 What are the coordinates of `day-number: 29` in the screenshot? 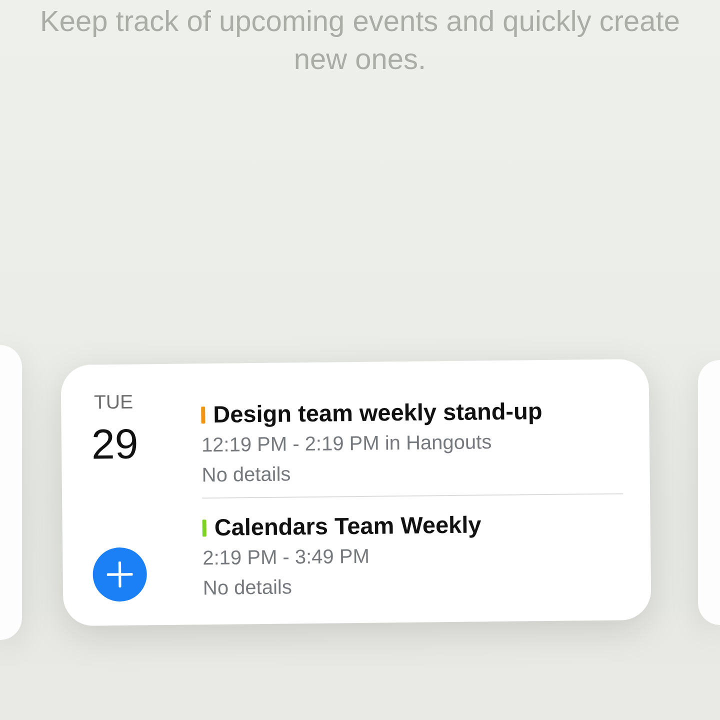 It's located at (114, 444).